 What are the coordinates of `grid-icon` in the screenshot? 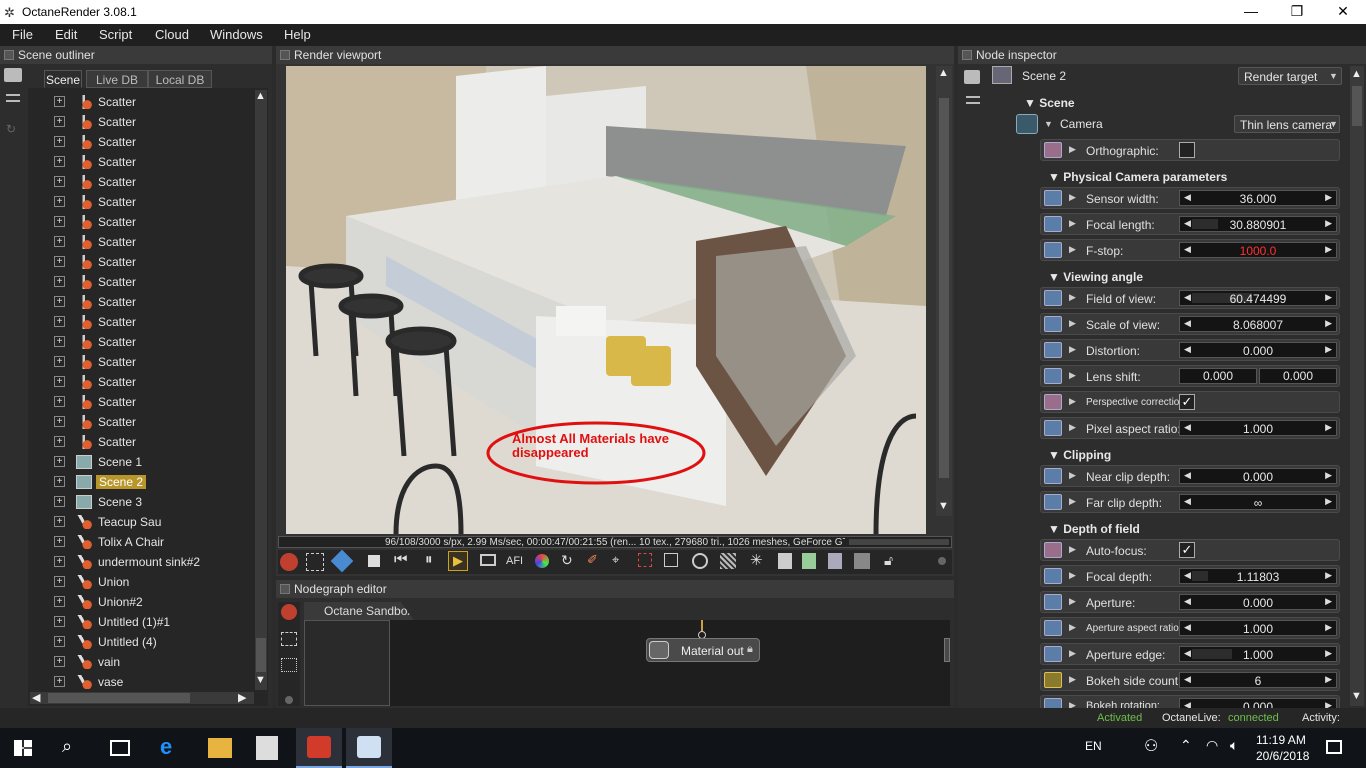 It's located at (289, 665).